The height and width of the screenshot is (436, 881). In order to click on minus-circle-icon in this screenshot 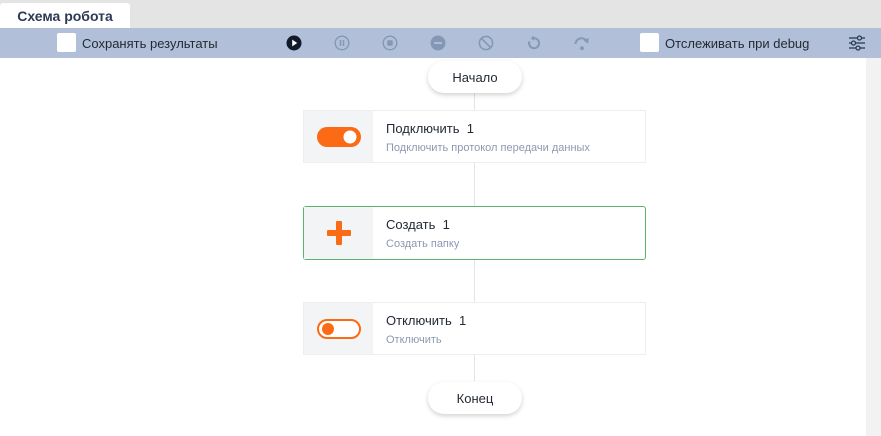, I will do `click(438, 43)`.